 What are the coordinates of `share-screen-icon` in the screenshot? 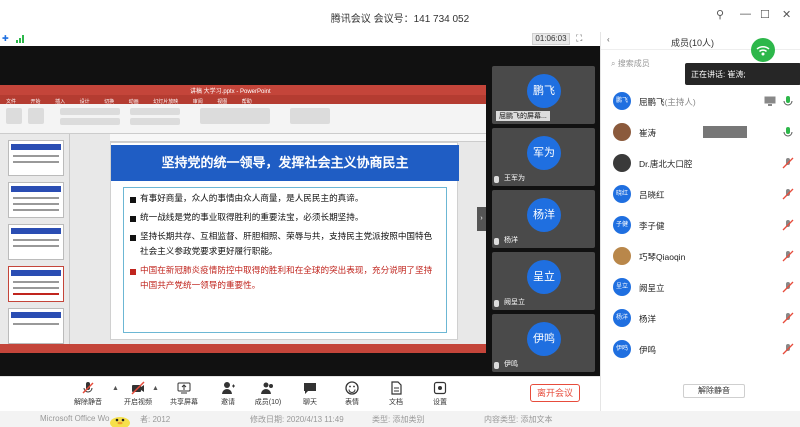 It's located at (184, 388).